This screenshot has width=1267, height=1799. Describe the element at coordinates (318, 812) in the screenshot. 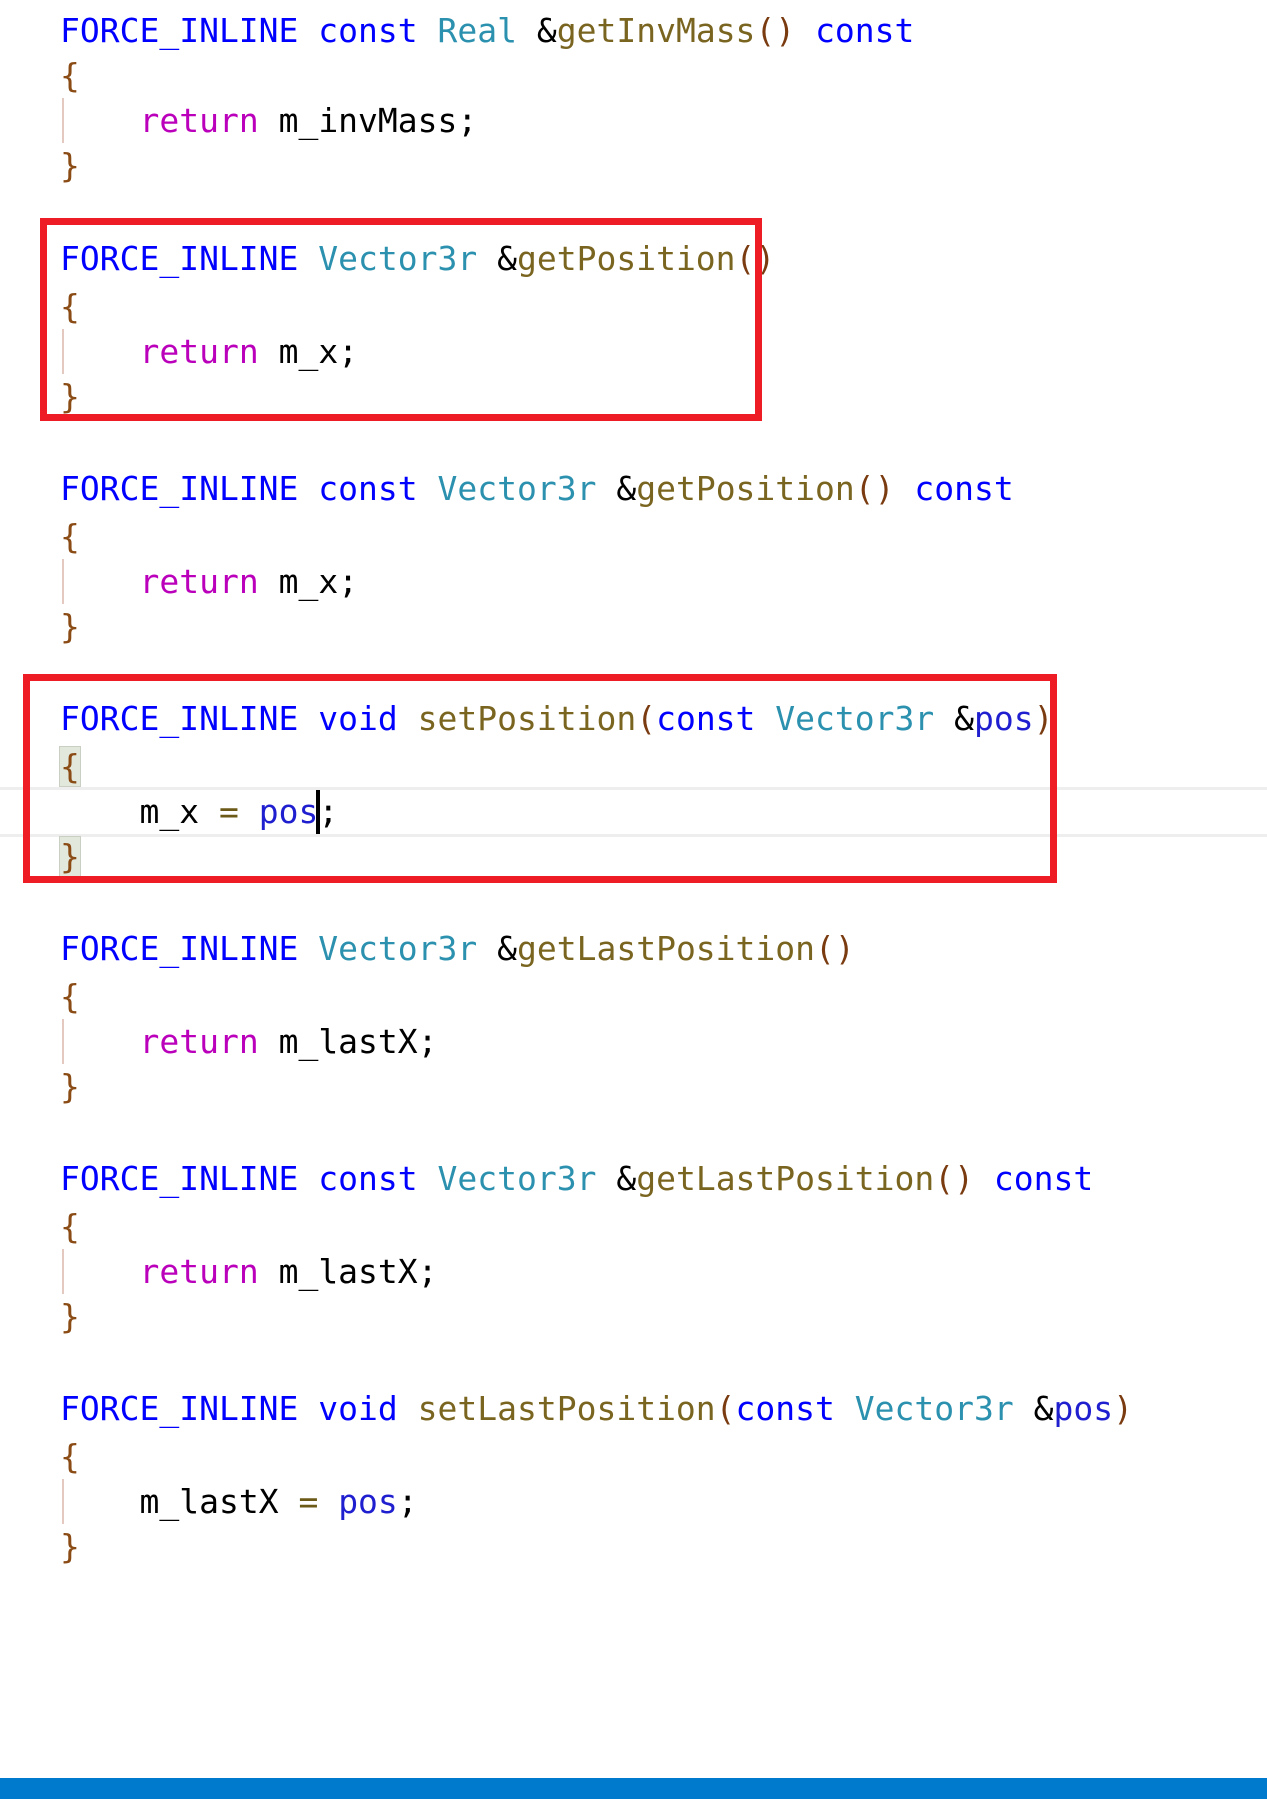

I see `text-caret` at that location.